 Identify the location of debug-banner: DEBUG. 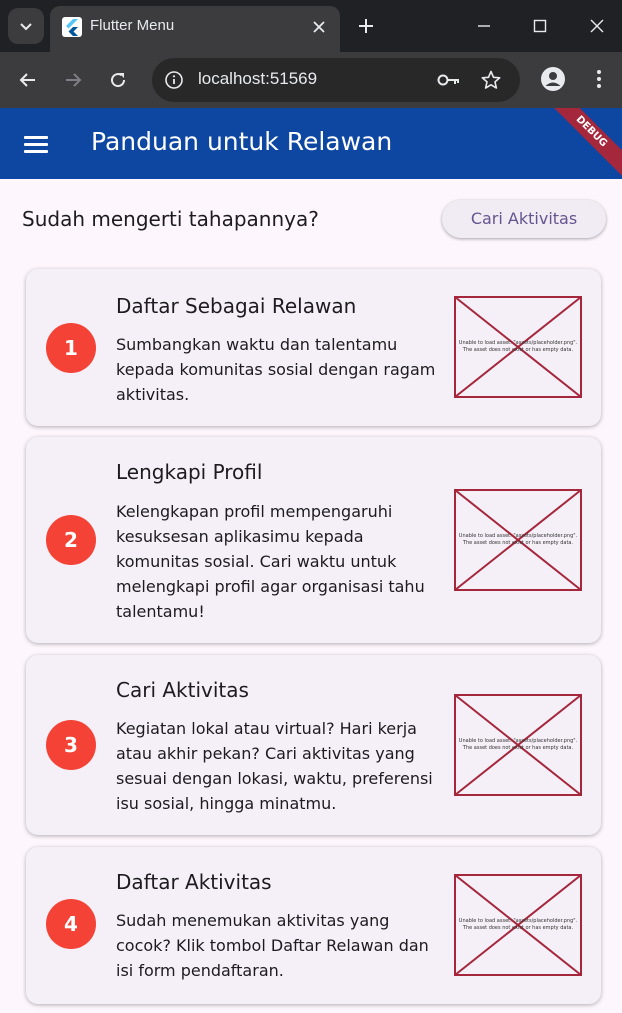
(580, 146).